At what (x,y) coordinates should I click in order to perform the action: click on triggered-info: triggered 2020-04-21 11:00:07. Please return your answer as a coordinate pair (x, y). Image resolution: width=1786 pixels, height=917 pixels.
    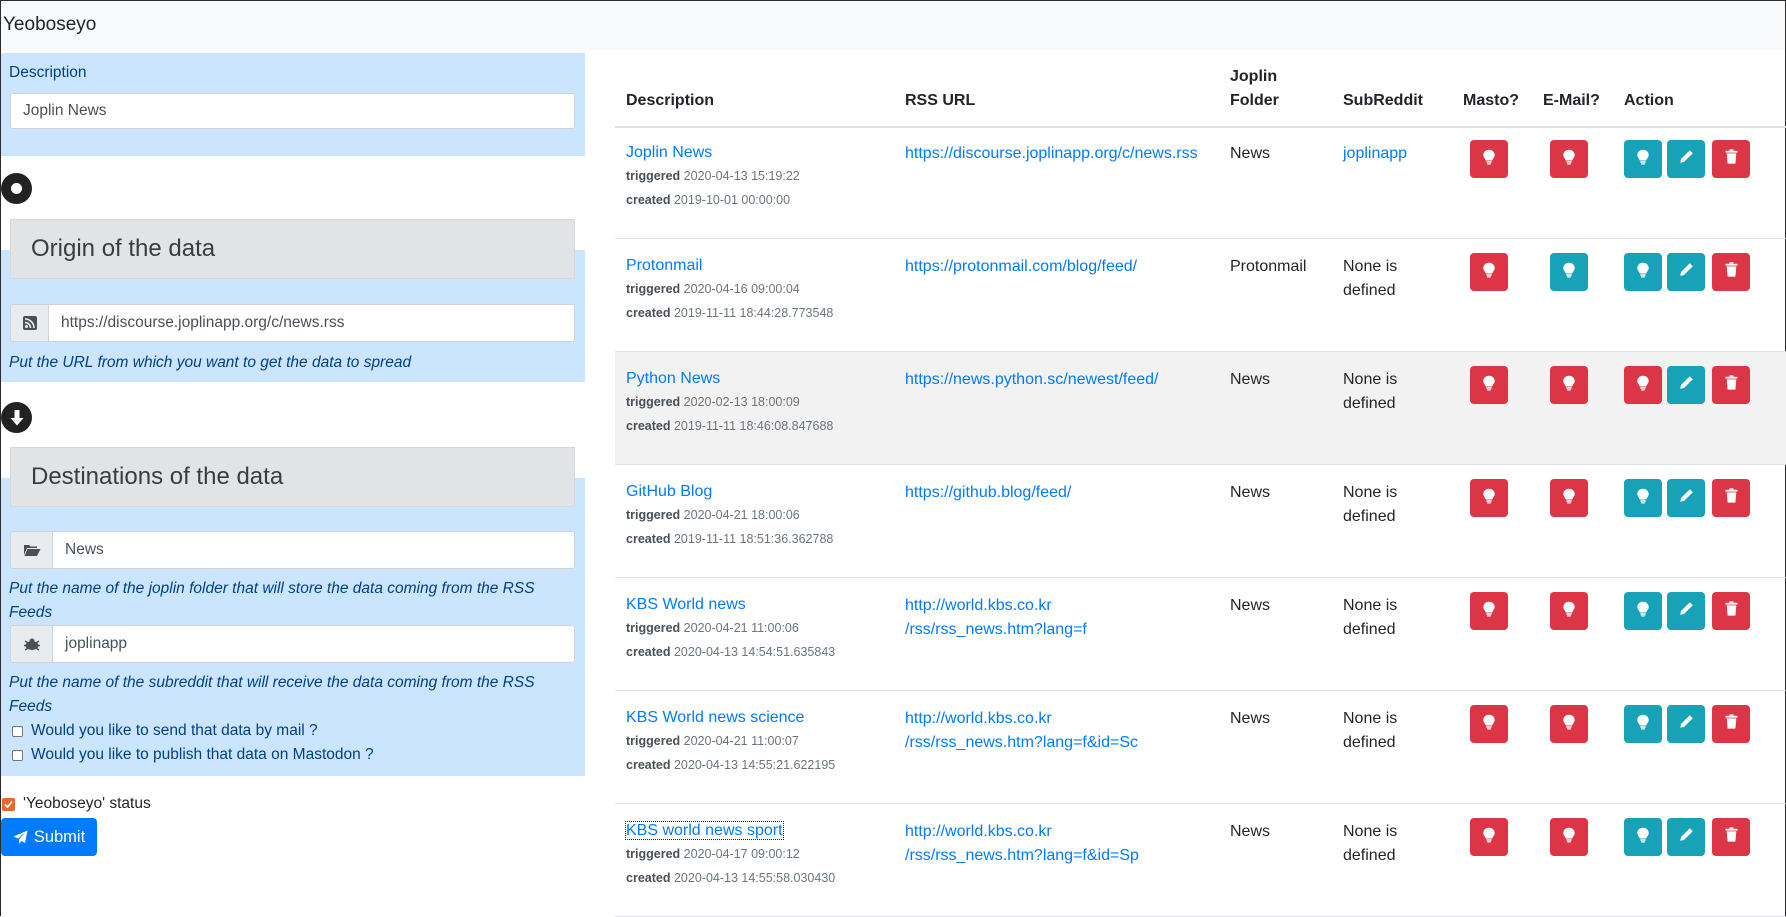
    Looking at the image, I should click on (712, 741).